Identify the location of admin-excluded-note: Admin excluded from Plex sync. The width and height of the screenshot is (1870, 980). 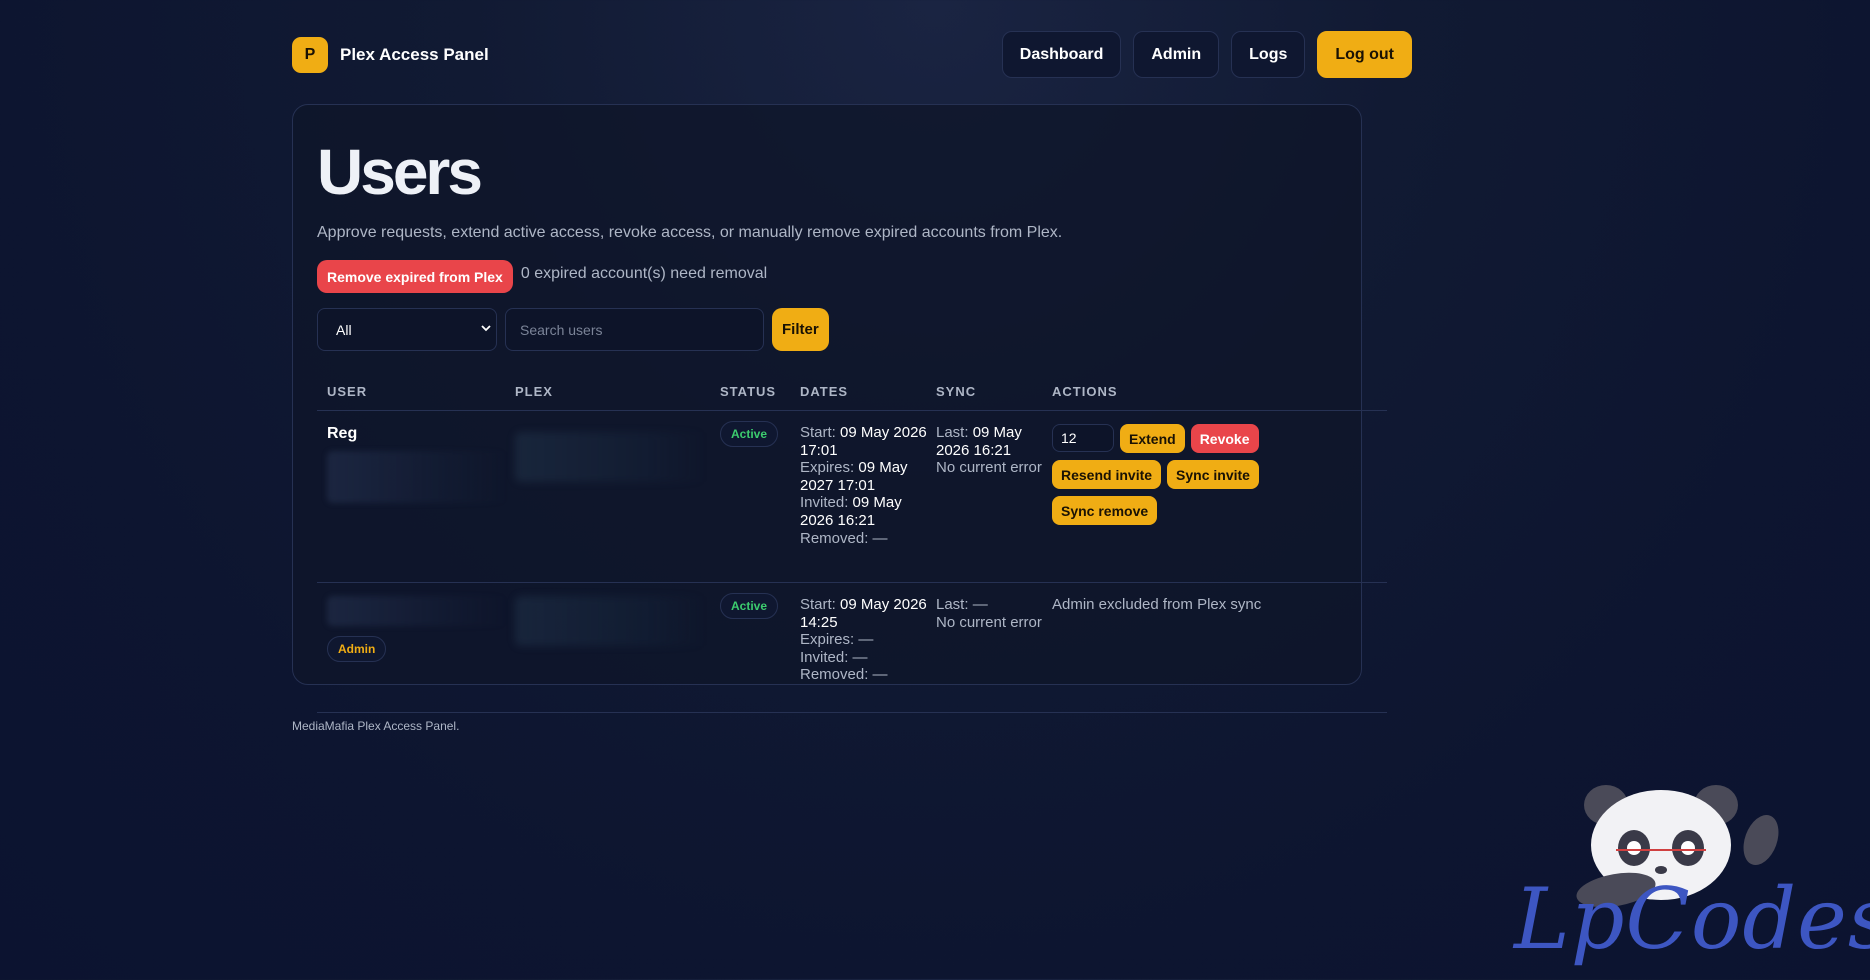
(1157, 604).